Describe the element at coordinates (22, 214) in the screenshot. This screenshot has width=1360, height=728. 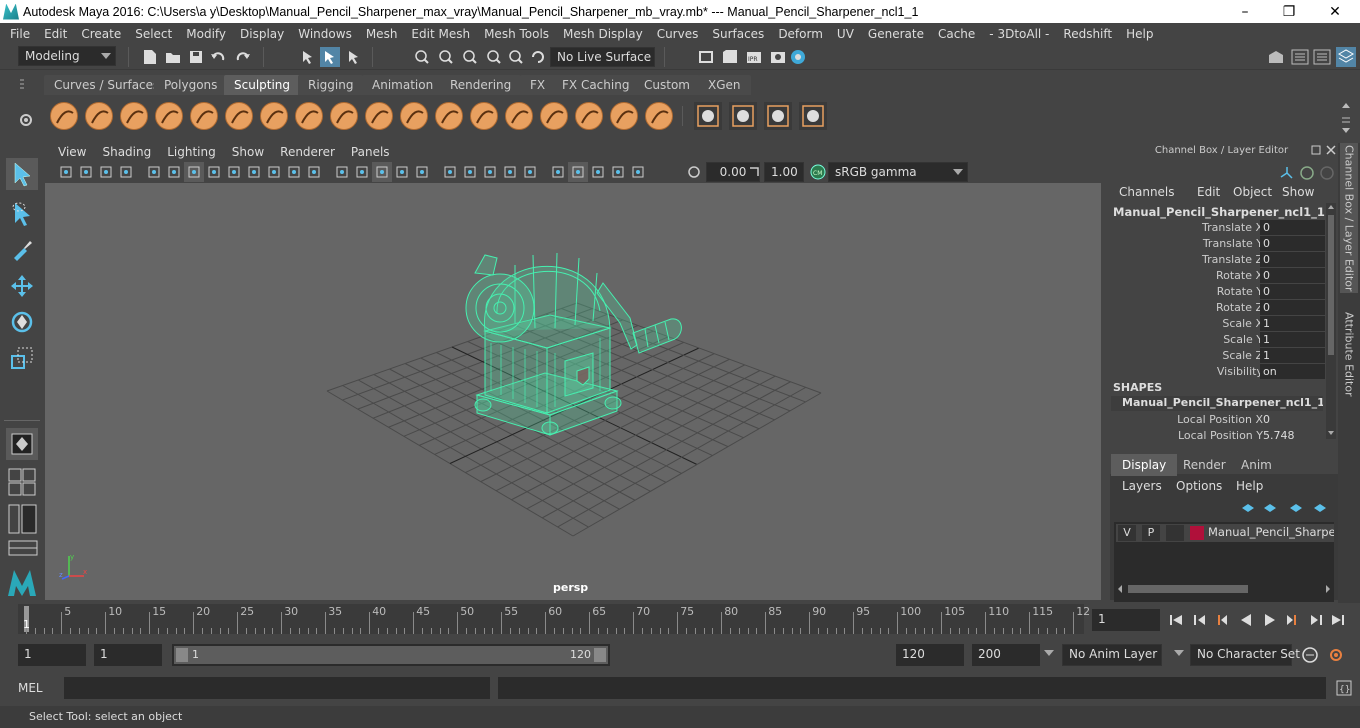
I see `lasso-tool-icon` at that location.